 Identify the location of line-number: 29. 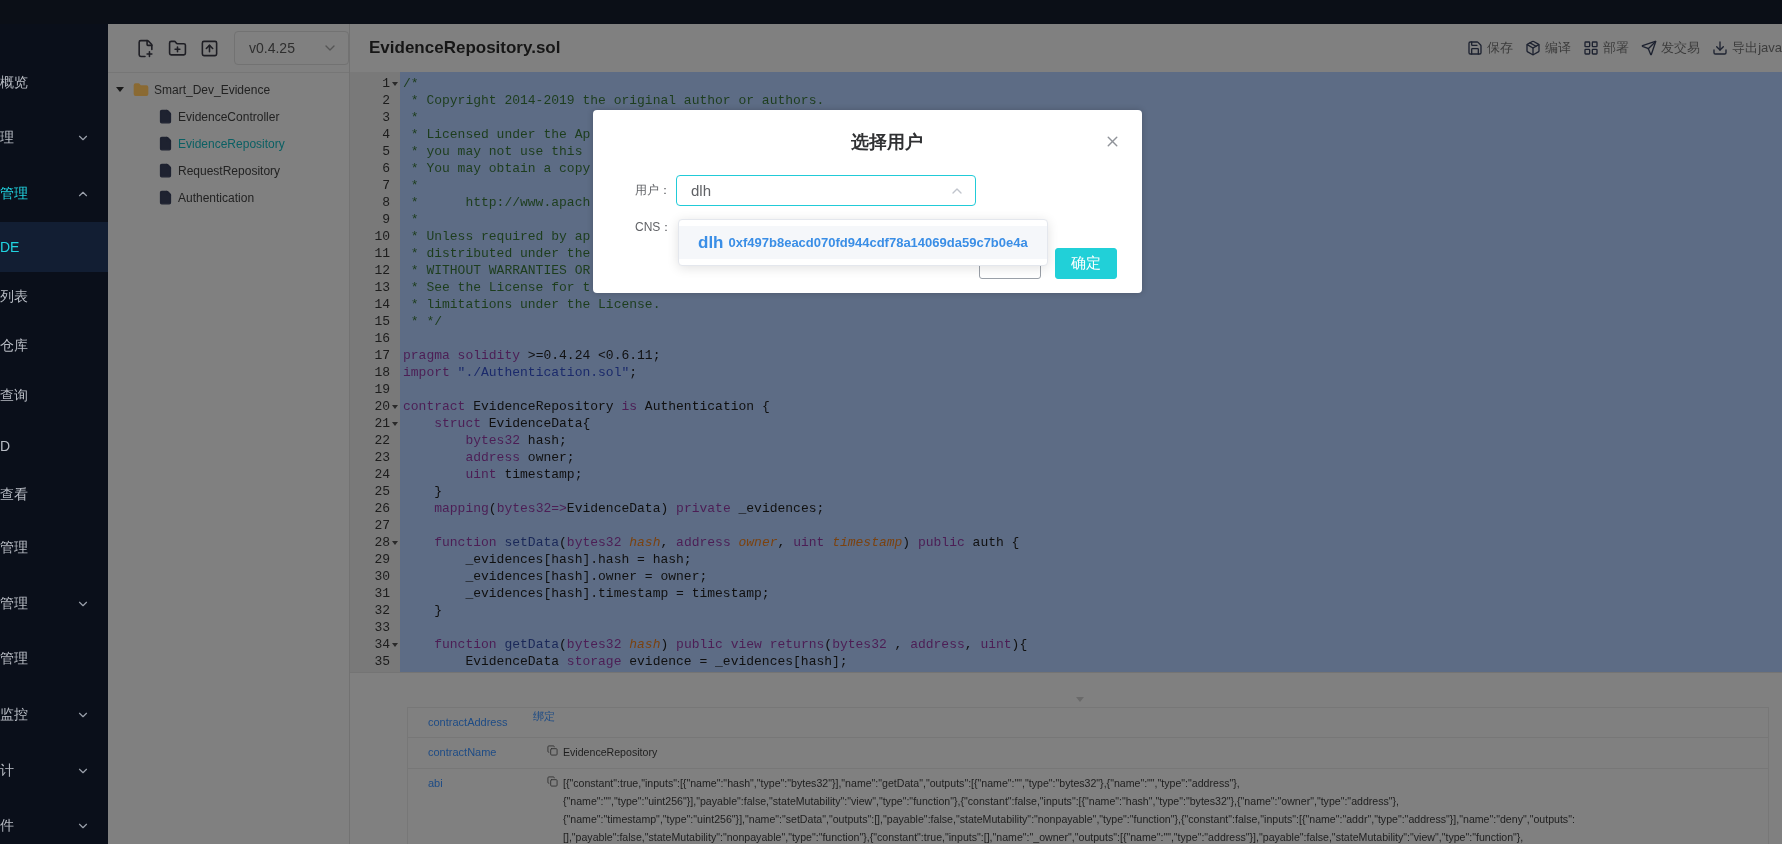
(382, 559).